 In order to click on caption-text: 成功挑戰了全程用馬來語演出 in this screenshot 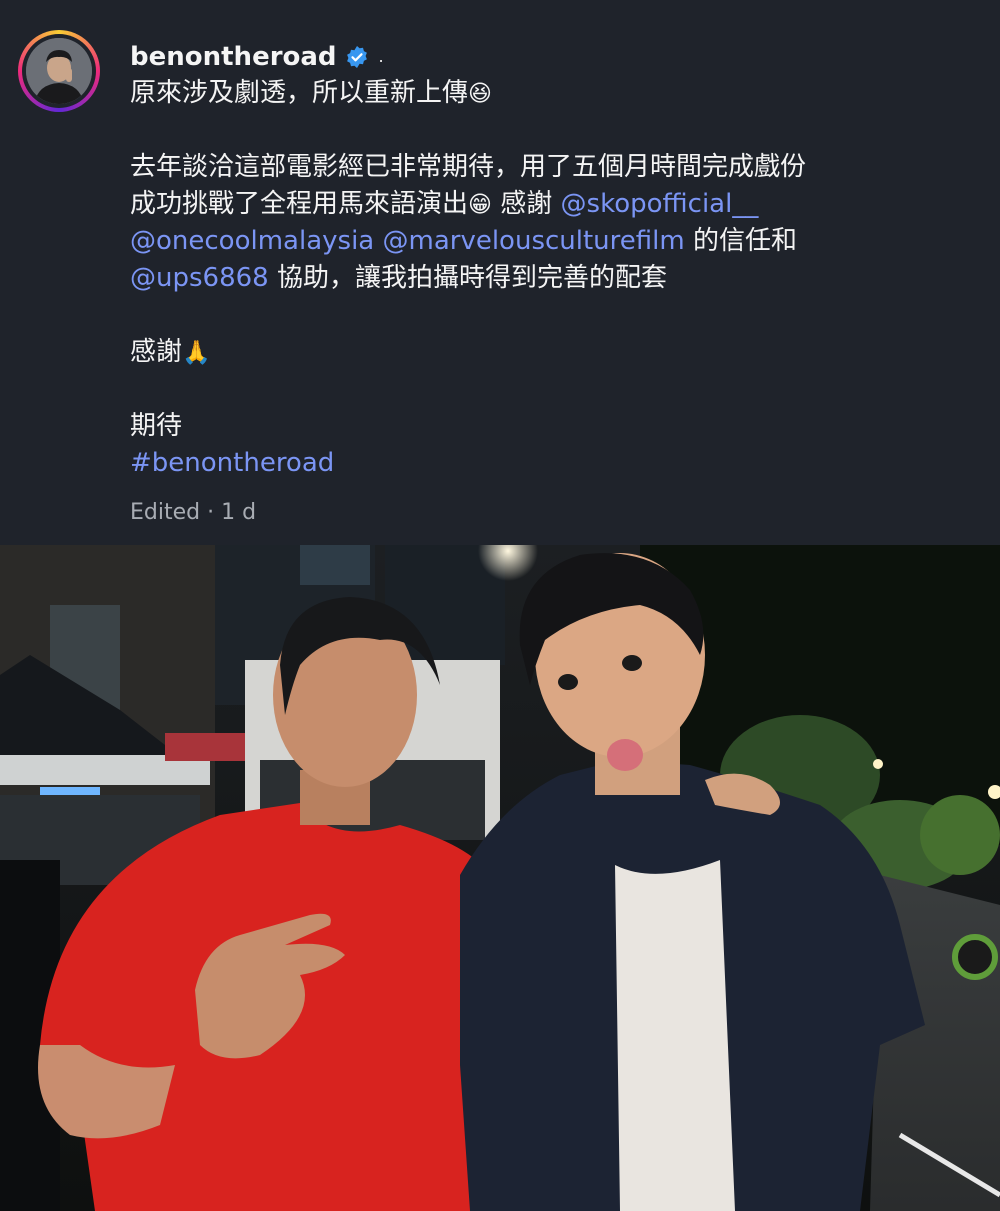, I will do `click(299, 204)`.